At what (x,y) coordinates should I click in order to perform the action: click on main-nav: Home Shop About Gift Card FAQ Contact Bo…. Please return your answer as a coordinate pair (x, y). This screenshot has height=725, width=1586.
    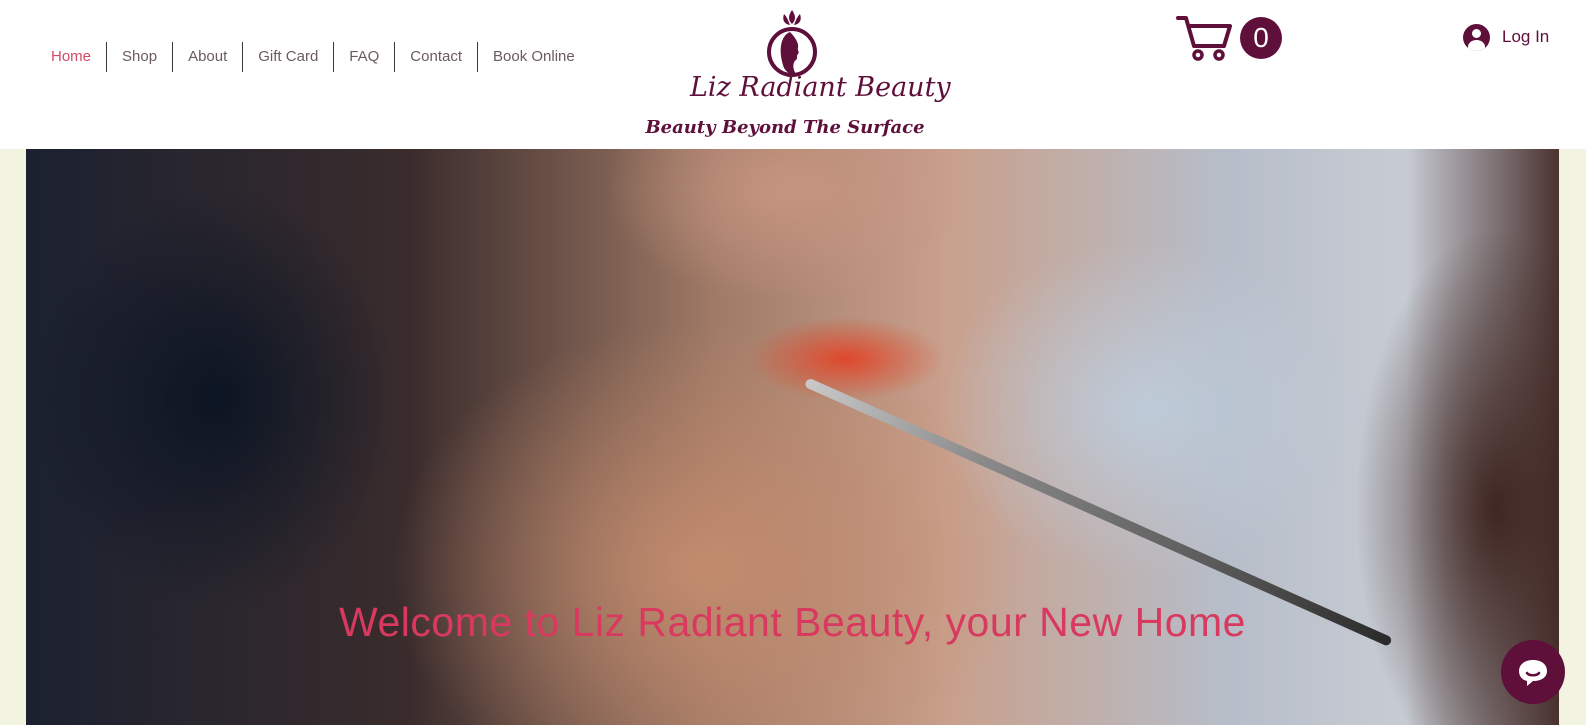
    Looking at the image, I should click on (313, 57).